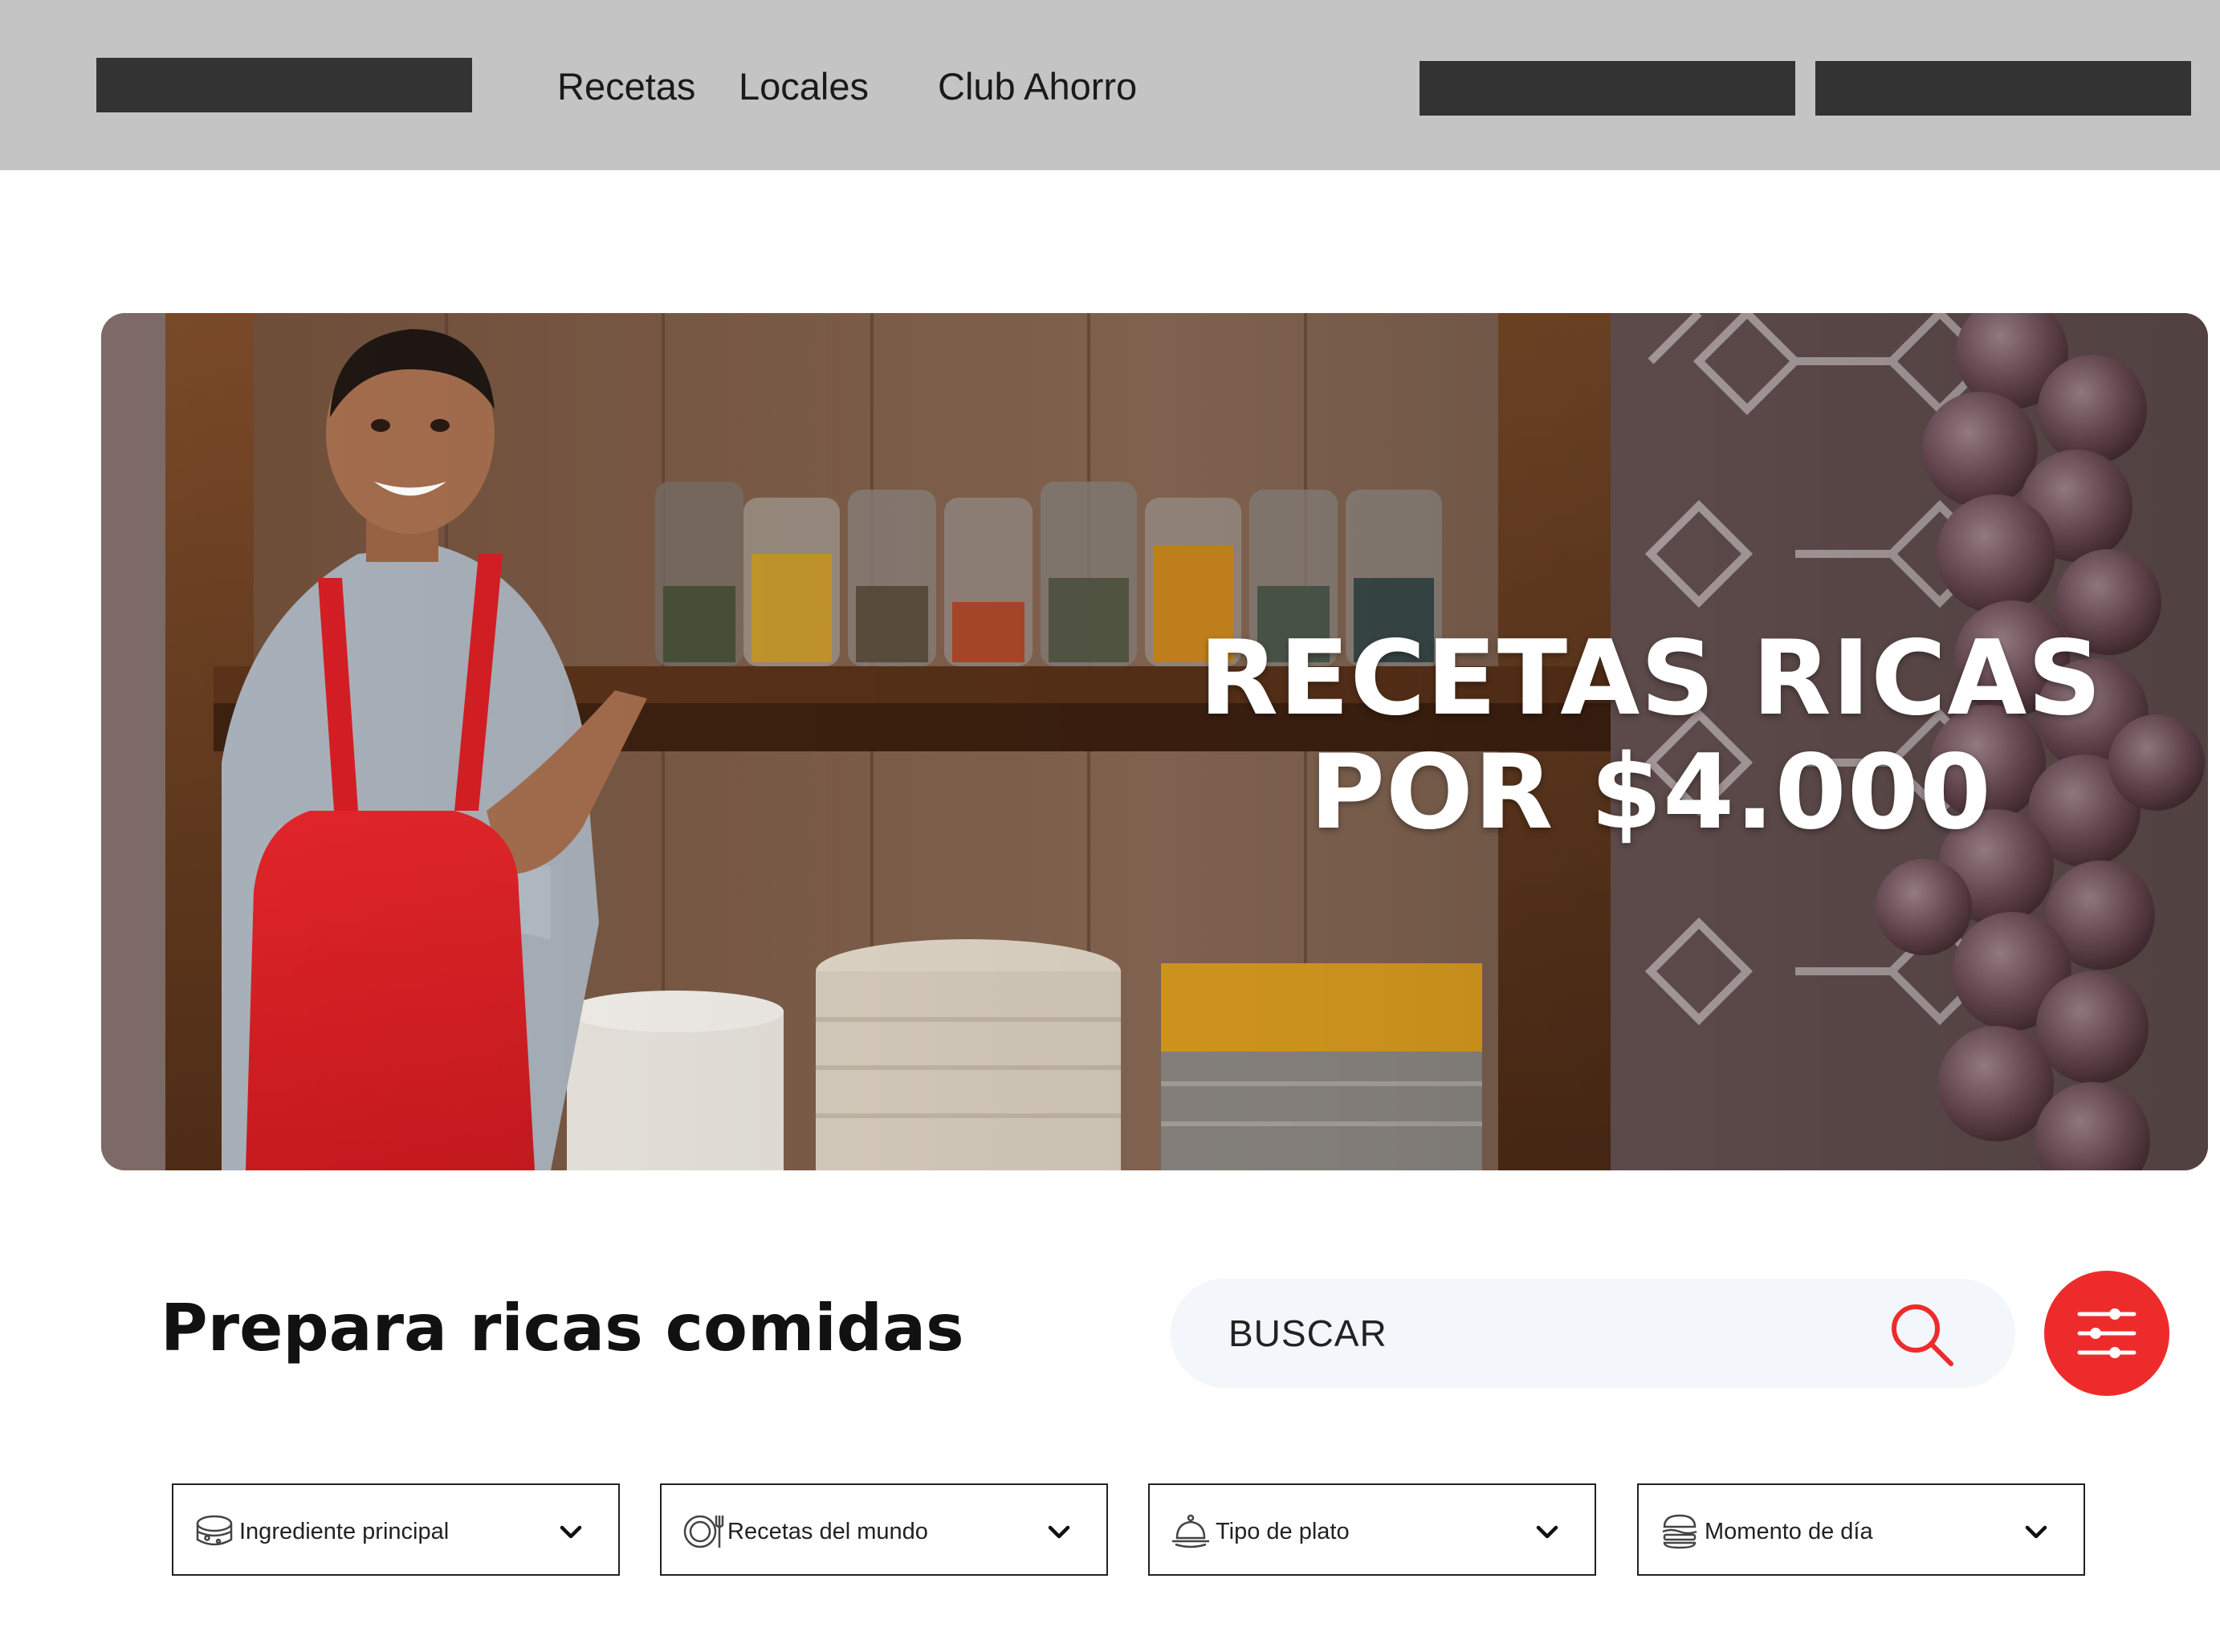 Image resolution: width=2220 pixels, height=1652 pixels. Describe the element at coordinates (563, 1328) in the screenshot. I see `section-title: Prepara ricas comidas` at that location.